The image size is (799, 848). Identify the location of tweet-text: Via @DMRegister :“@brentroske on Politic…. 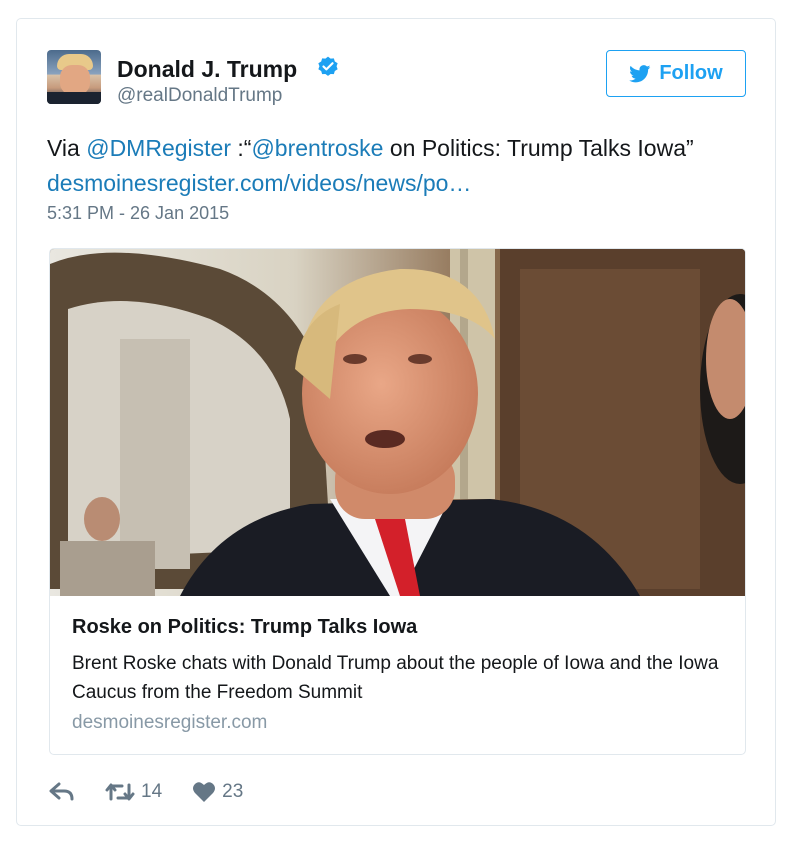
(402, 166).